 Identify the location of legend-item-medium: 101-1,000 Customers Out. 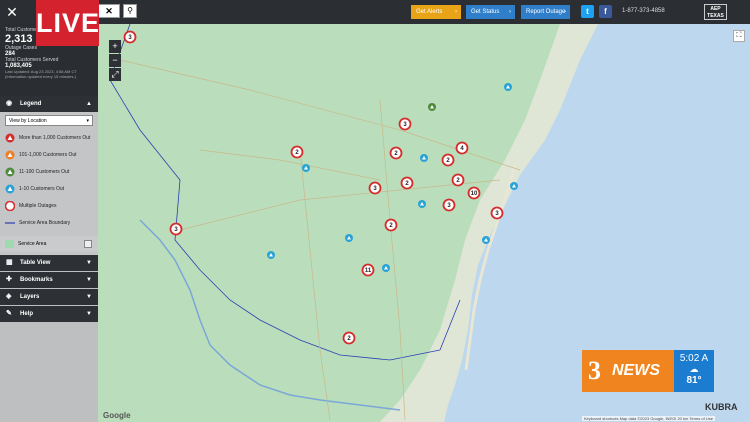
(50, 155).